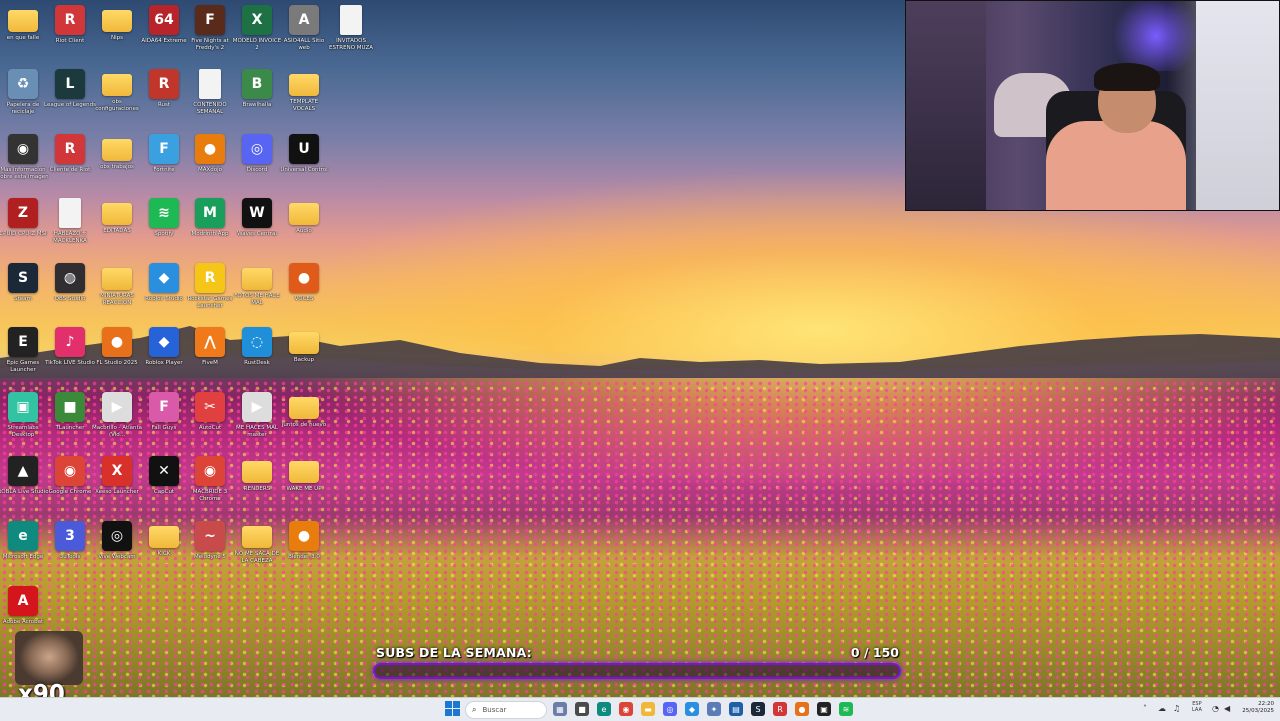 Image resolution: width=1280 pixels, height=721 pixels. What do you see at coordinates (210, 549) in the screenshot?
I see `desktop-icon: ~ Melodyne 5` at bounding box center [210, 549].